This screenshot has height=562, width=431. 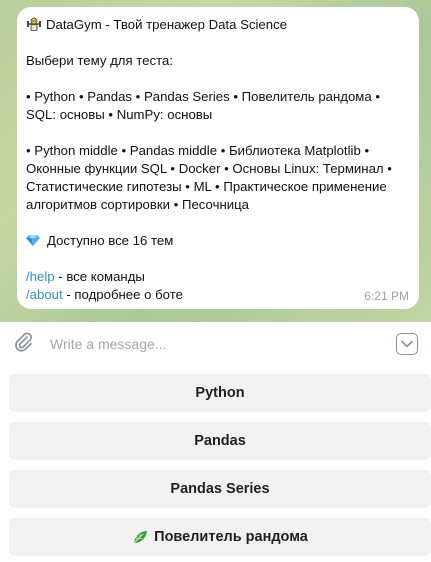 I want to click on about-command-link: /about, so click(x=44, y=294).